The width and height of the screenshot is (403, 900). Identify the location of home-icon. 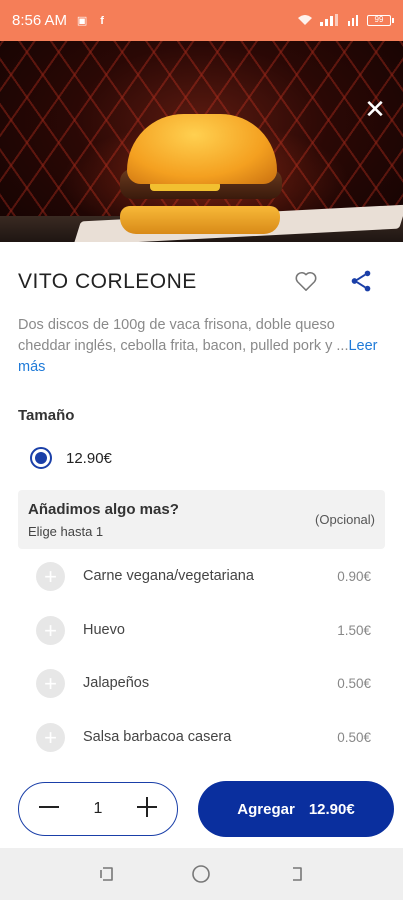
(201, 874).